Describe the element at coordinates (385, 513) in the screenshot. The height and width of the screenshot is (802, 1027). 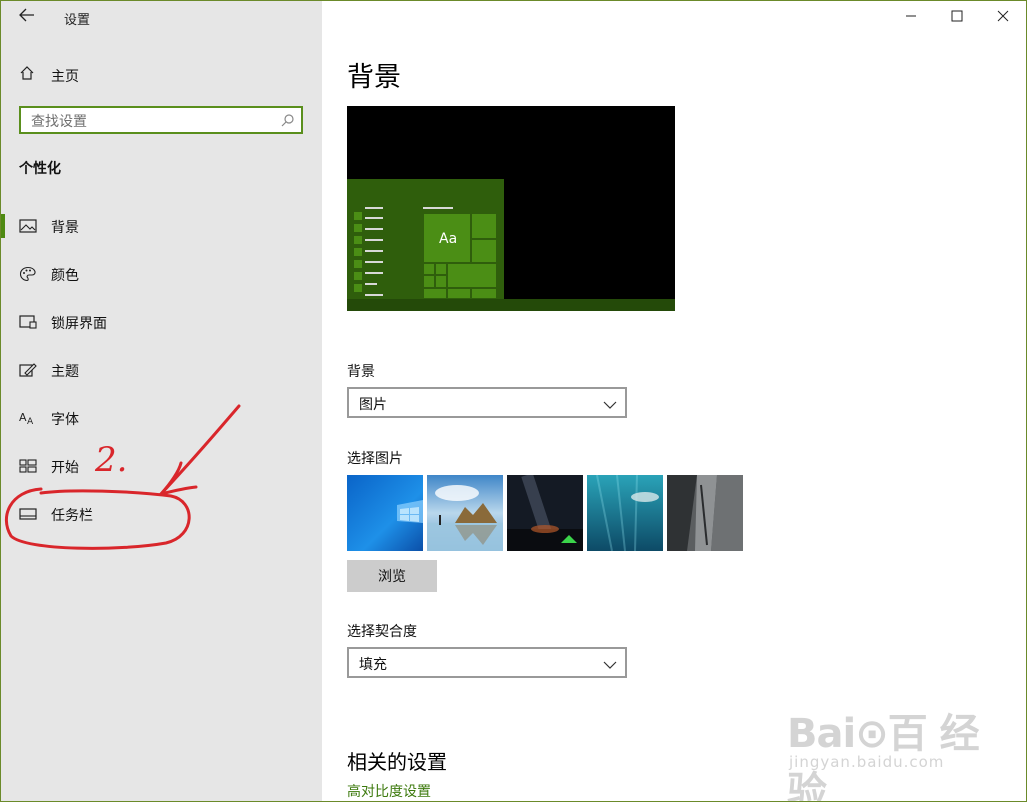
I see `picture-thumbnail-windows` at that location.